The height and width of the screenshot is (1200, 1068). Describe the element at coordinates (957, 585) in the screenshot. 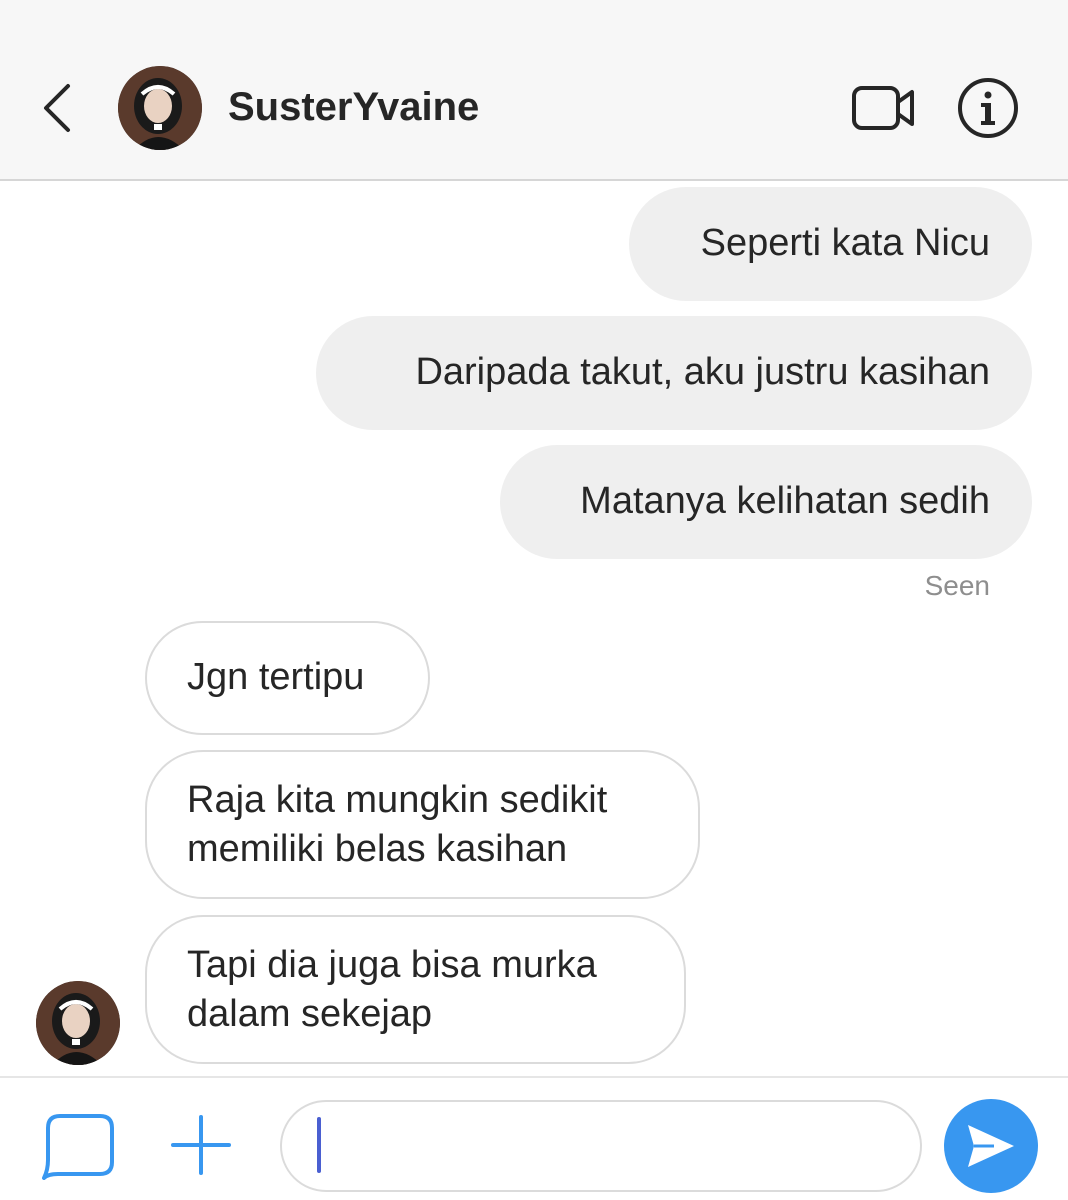

I see `seen-status: Seen` at that location.